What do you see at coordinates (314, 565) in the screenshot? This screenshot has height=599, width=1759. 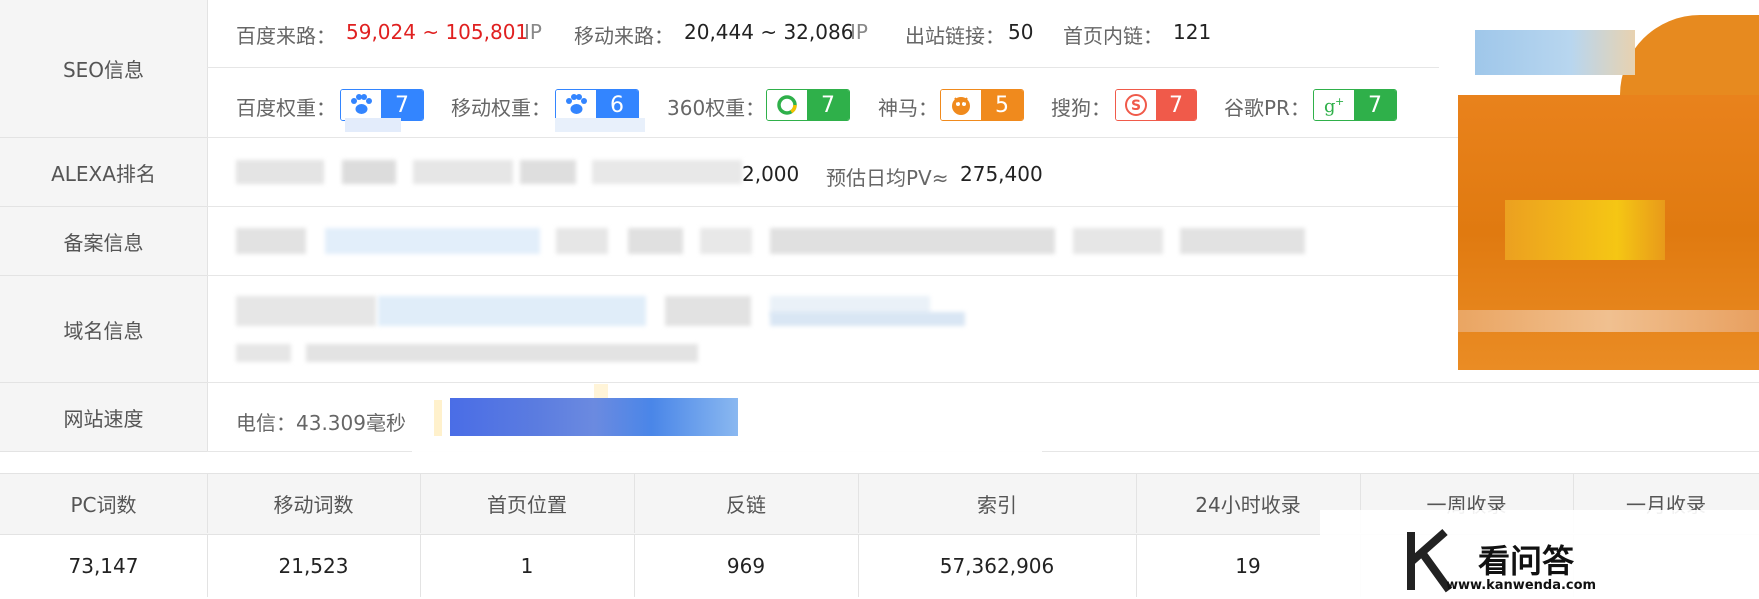 I see `stats-value-cell: 21,523` at bounding box center [314, 565].